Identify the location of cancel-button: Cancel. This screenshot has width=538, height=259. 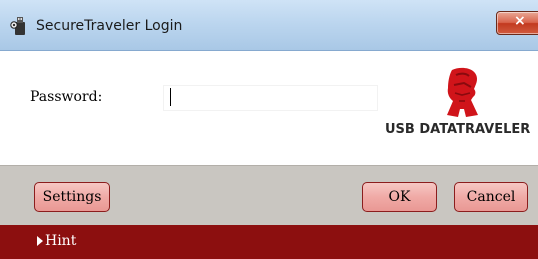
(491, 197).